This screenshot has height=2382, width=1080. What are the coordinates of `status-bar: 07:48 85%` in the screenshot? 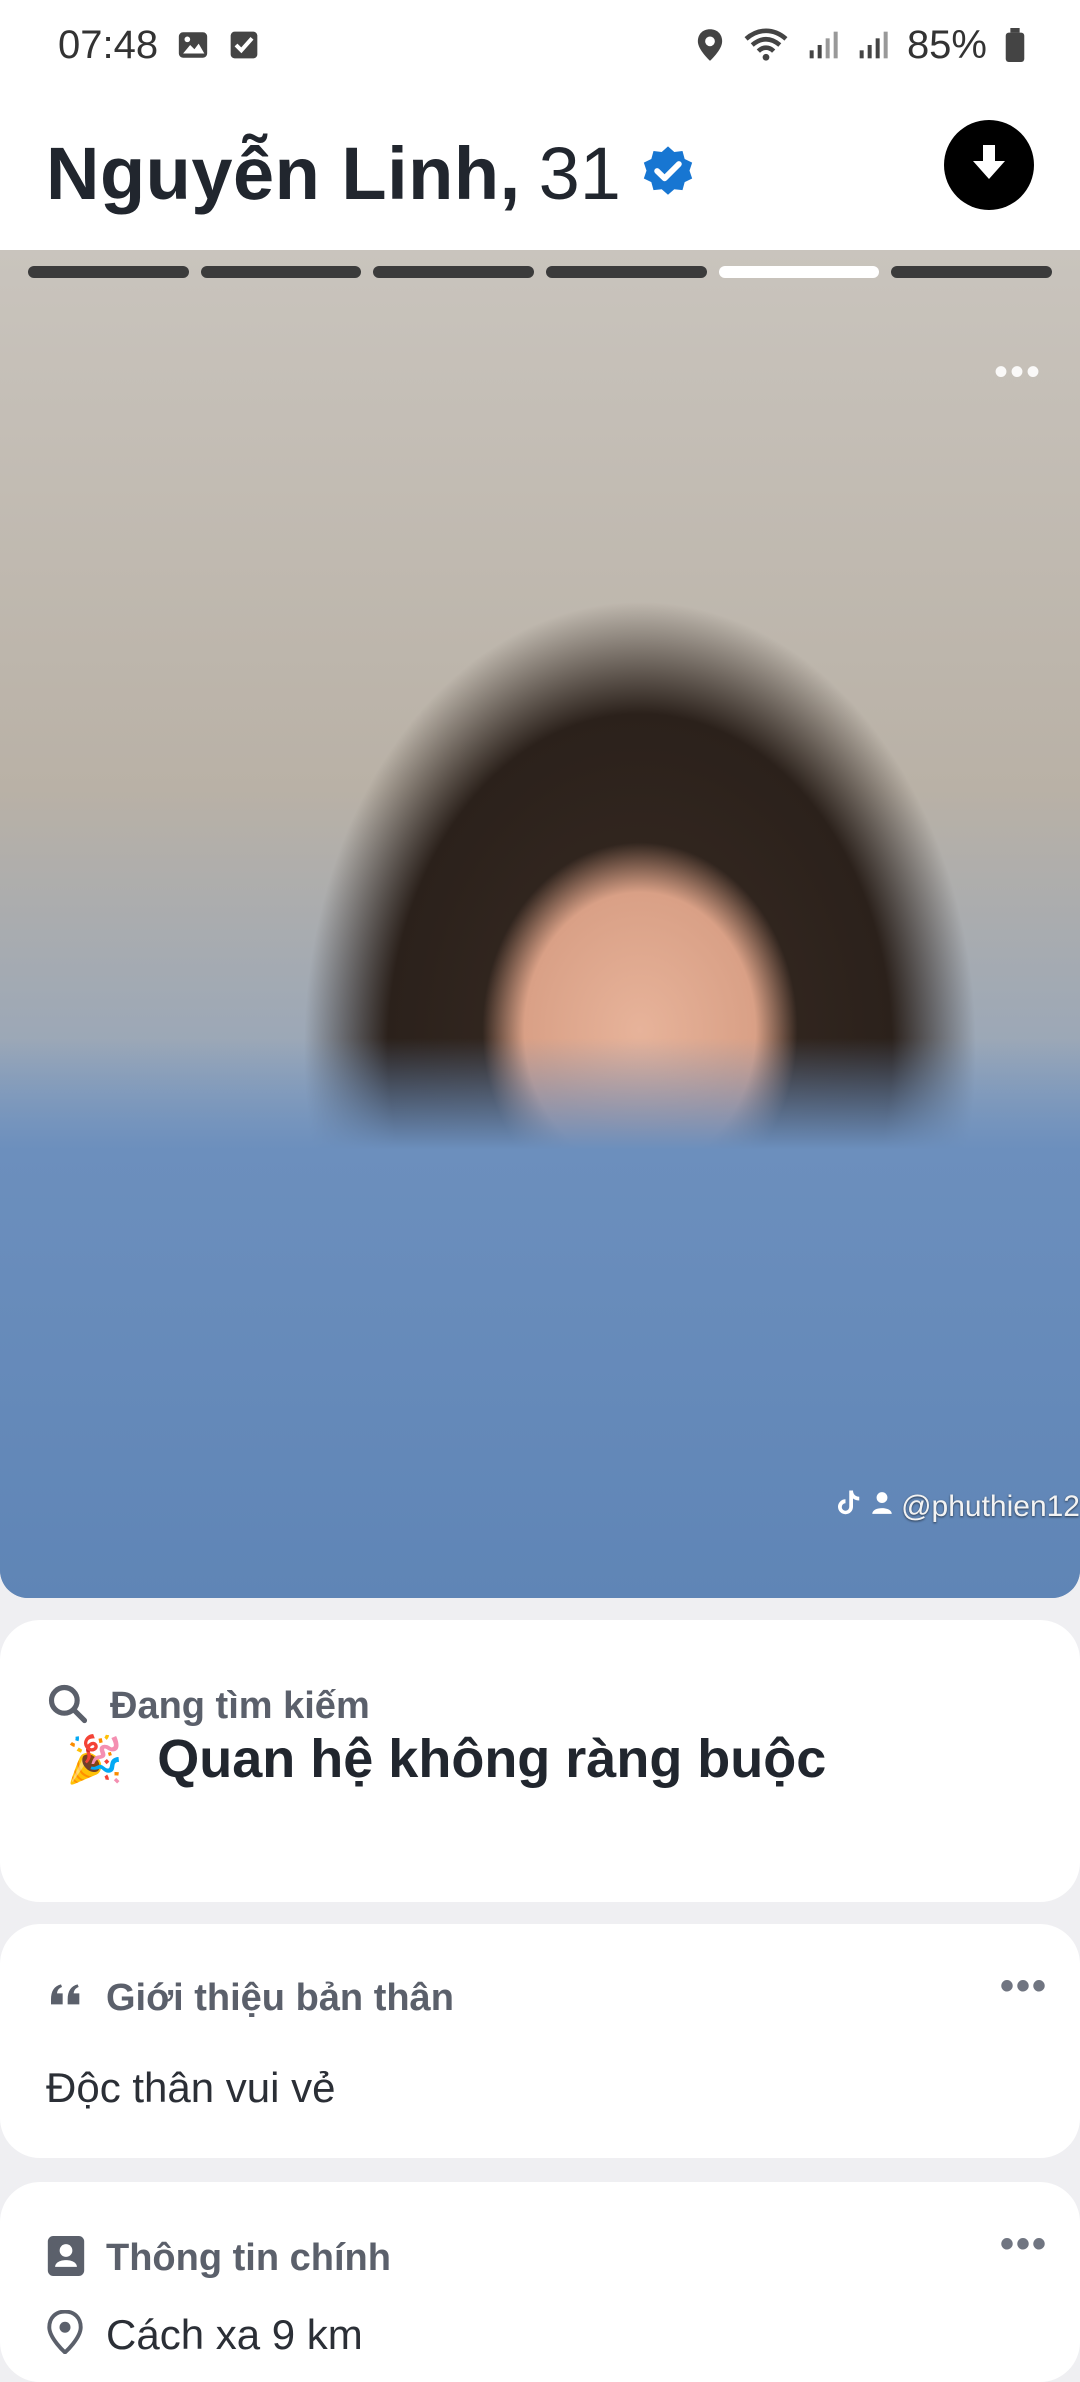 It's located at (540, 45).